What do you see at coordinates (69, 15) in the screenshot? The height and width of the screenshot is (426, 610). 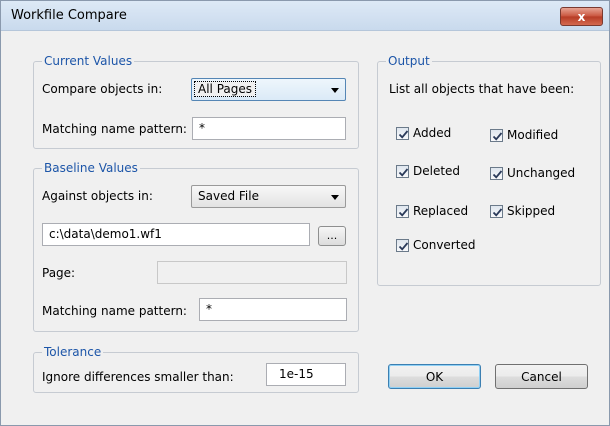 I see `dialog-title: Workfile Compare` at bounding box center [69, 15].